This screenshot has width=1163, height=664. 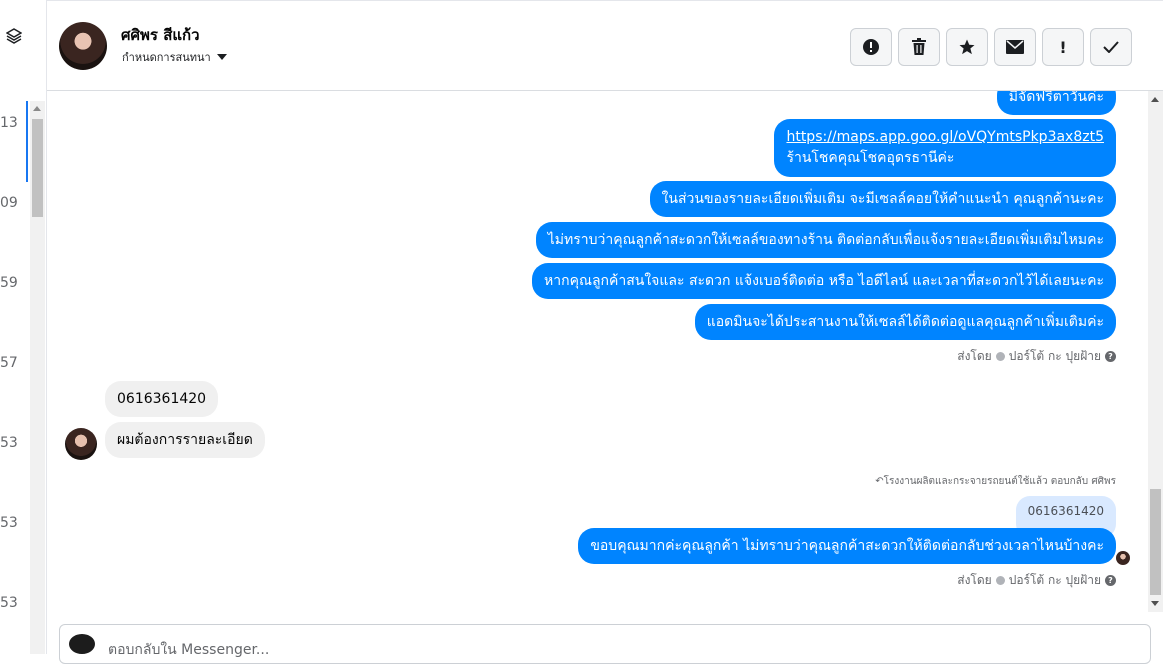 I want to click on trash-icon, so click(x=919, y=46).